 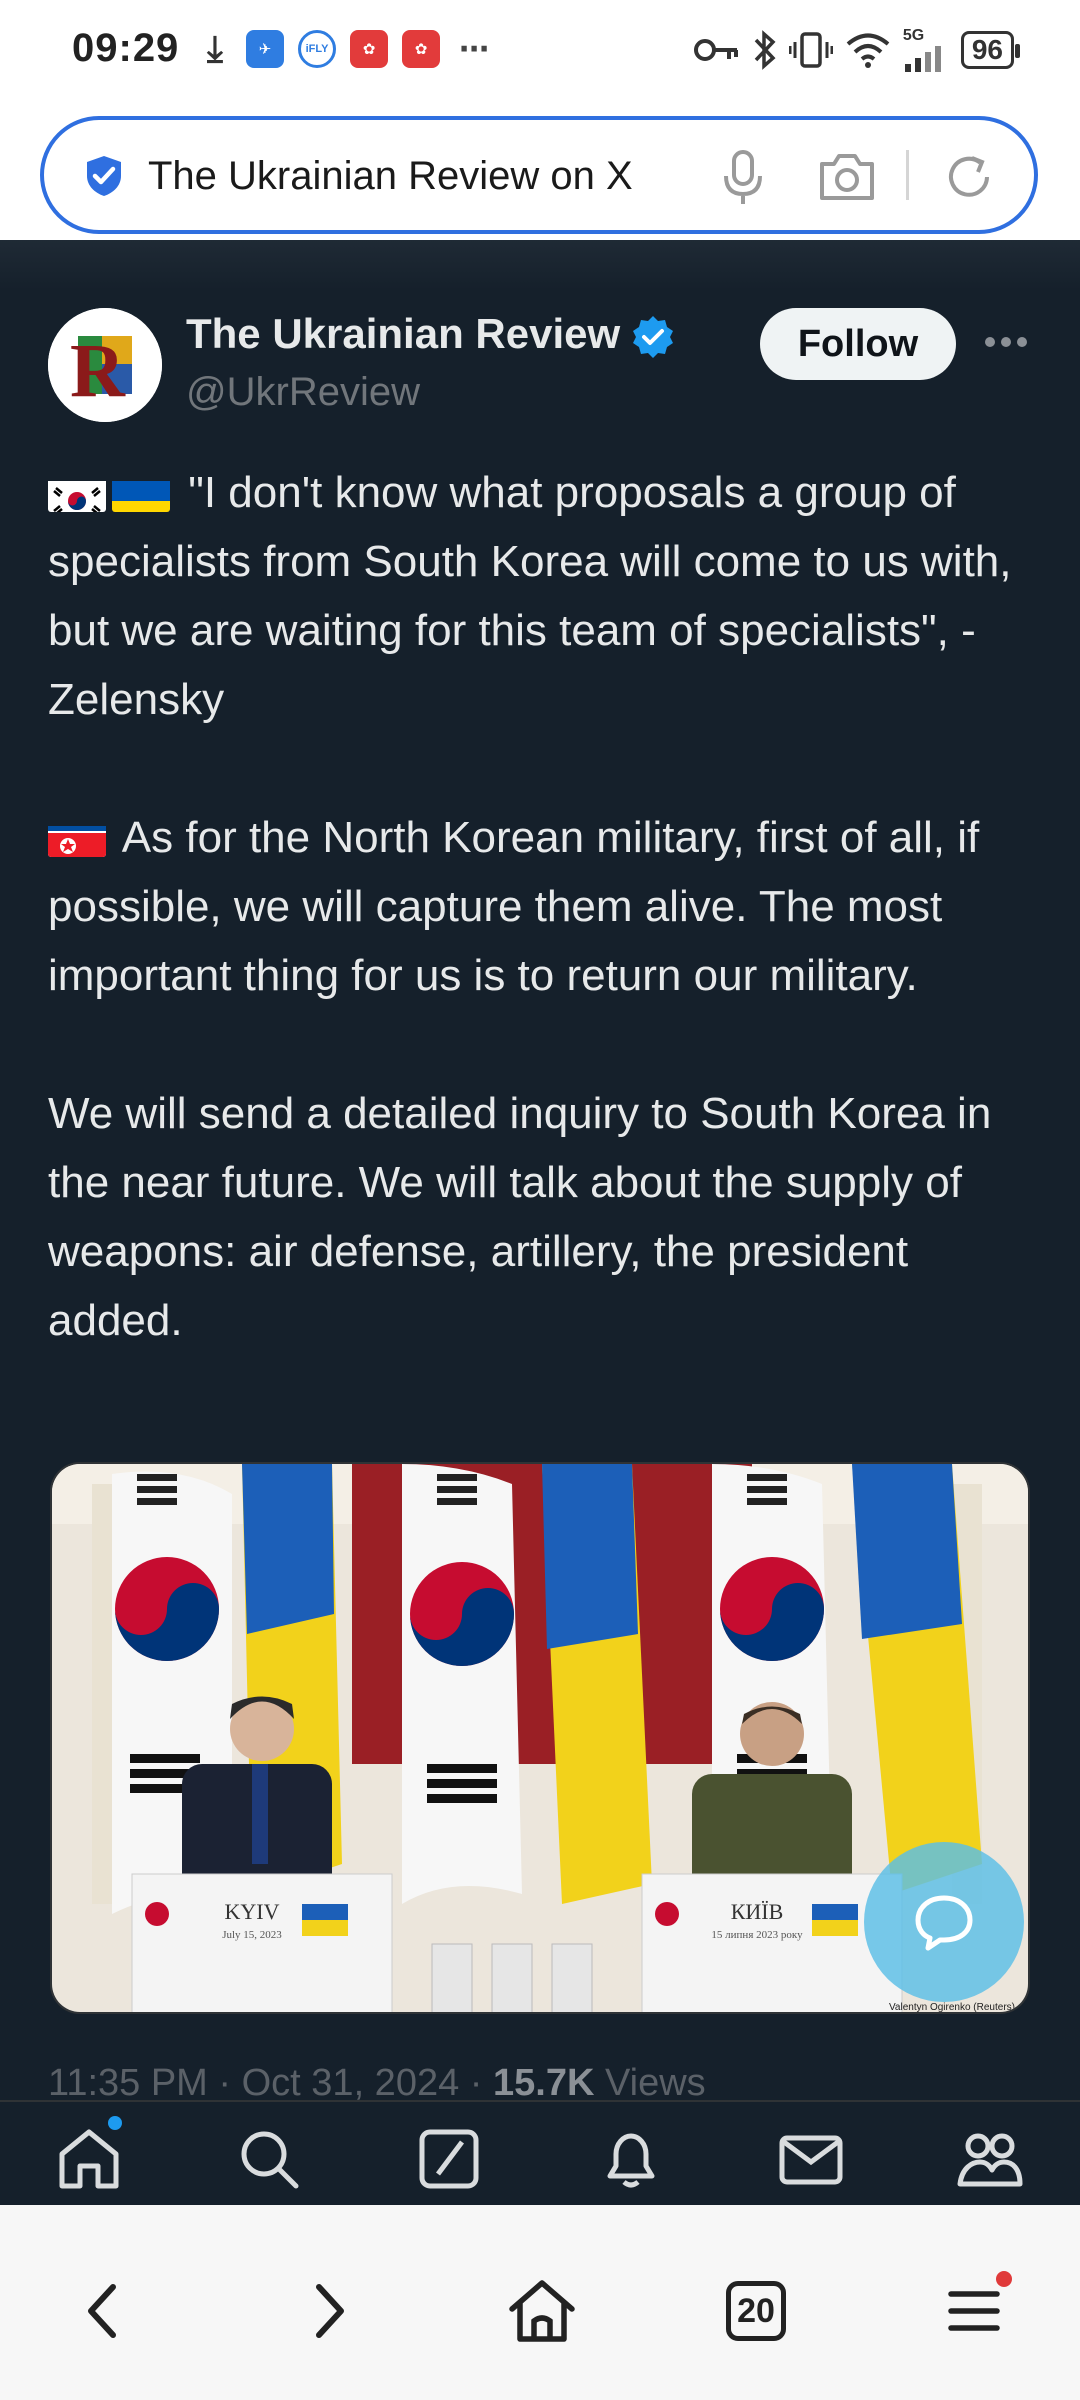 I want to click on ukraine-flag-icon, so click(x=141, y=492).